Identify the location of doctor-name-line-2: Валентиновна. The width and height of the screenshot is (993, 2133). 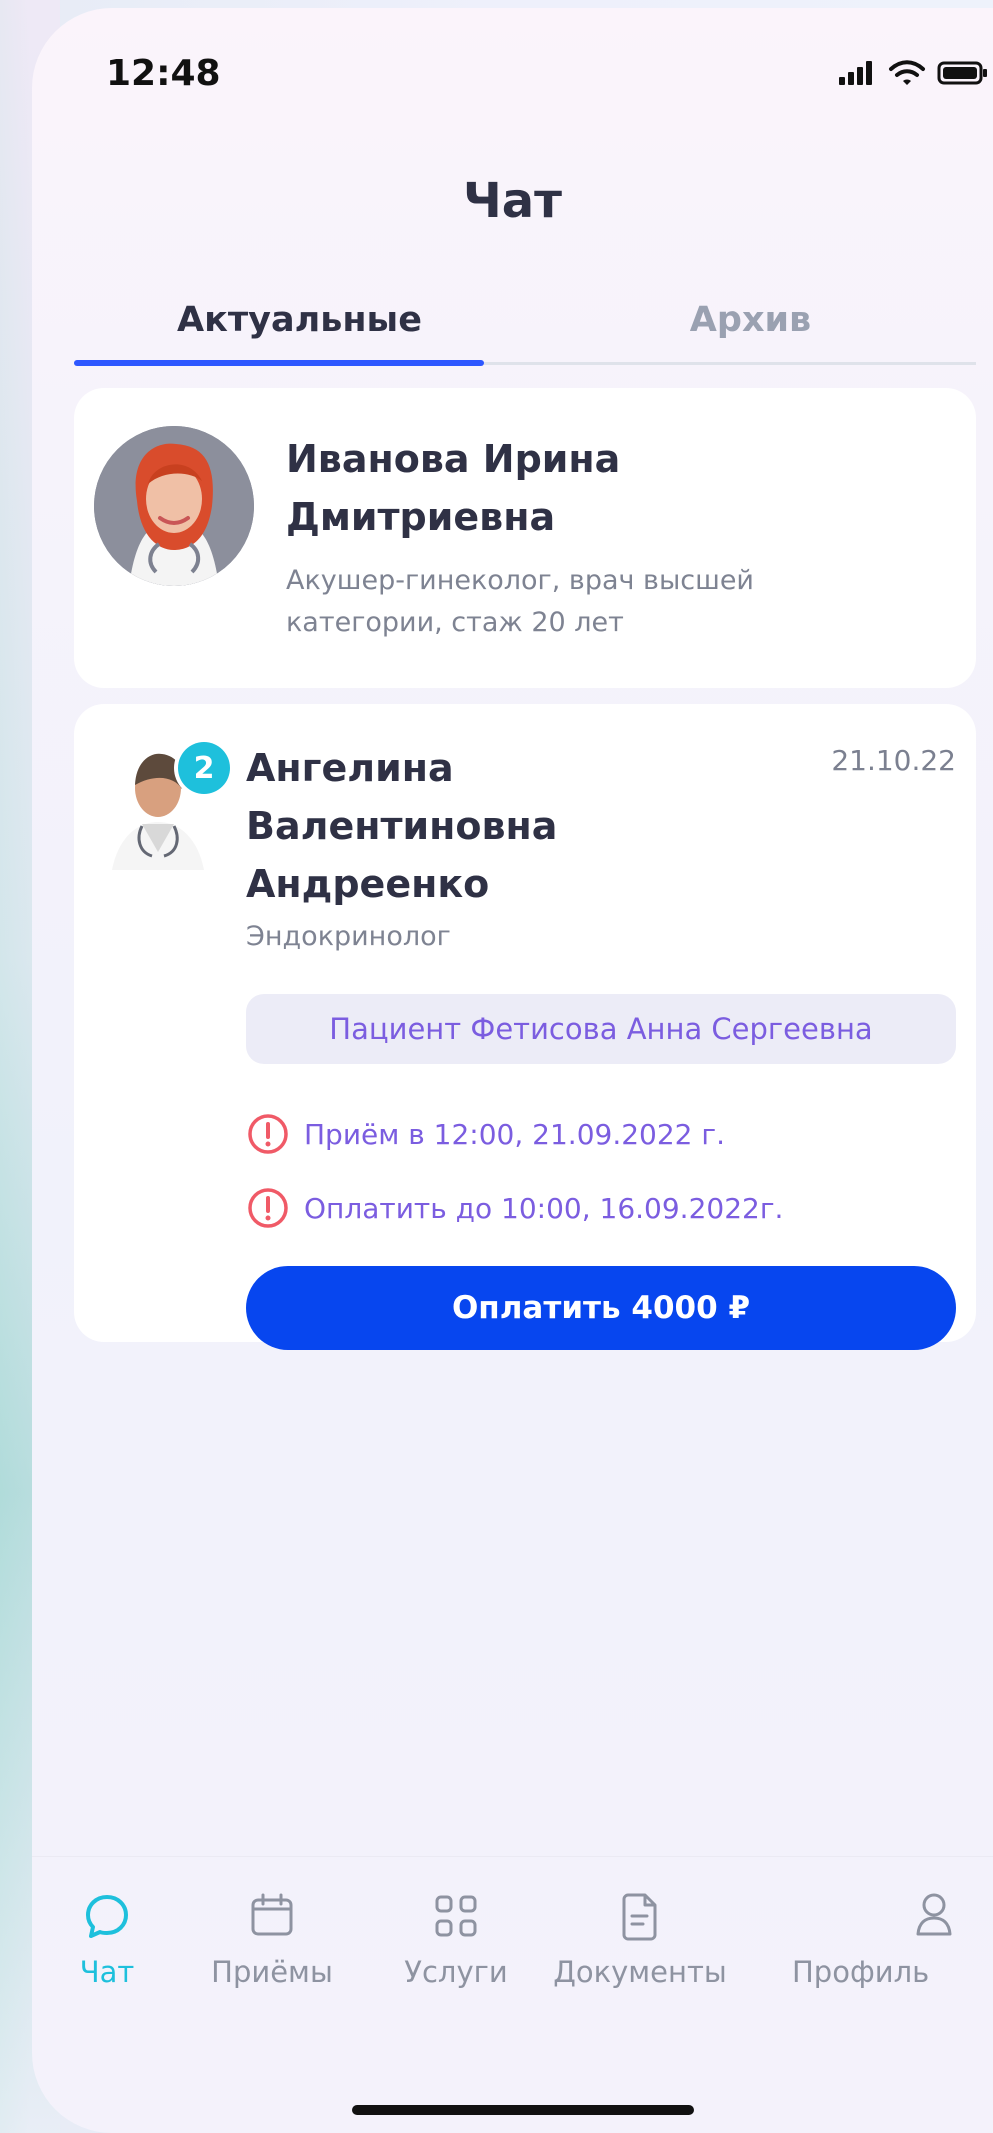
(402, 826).